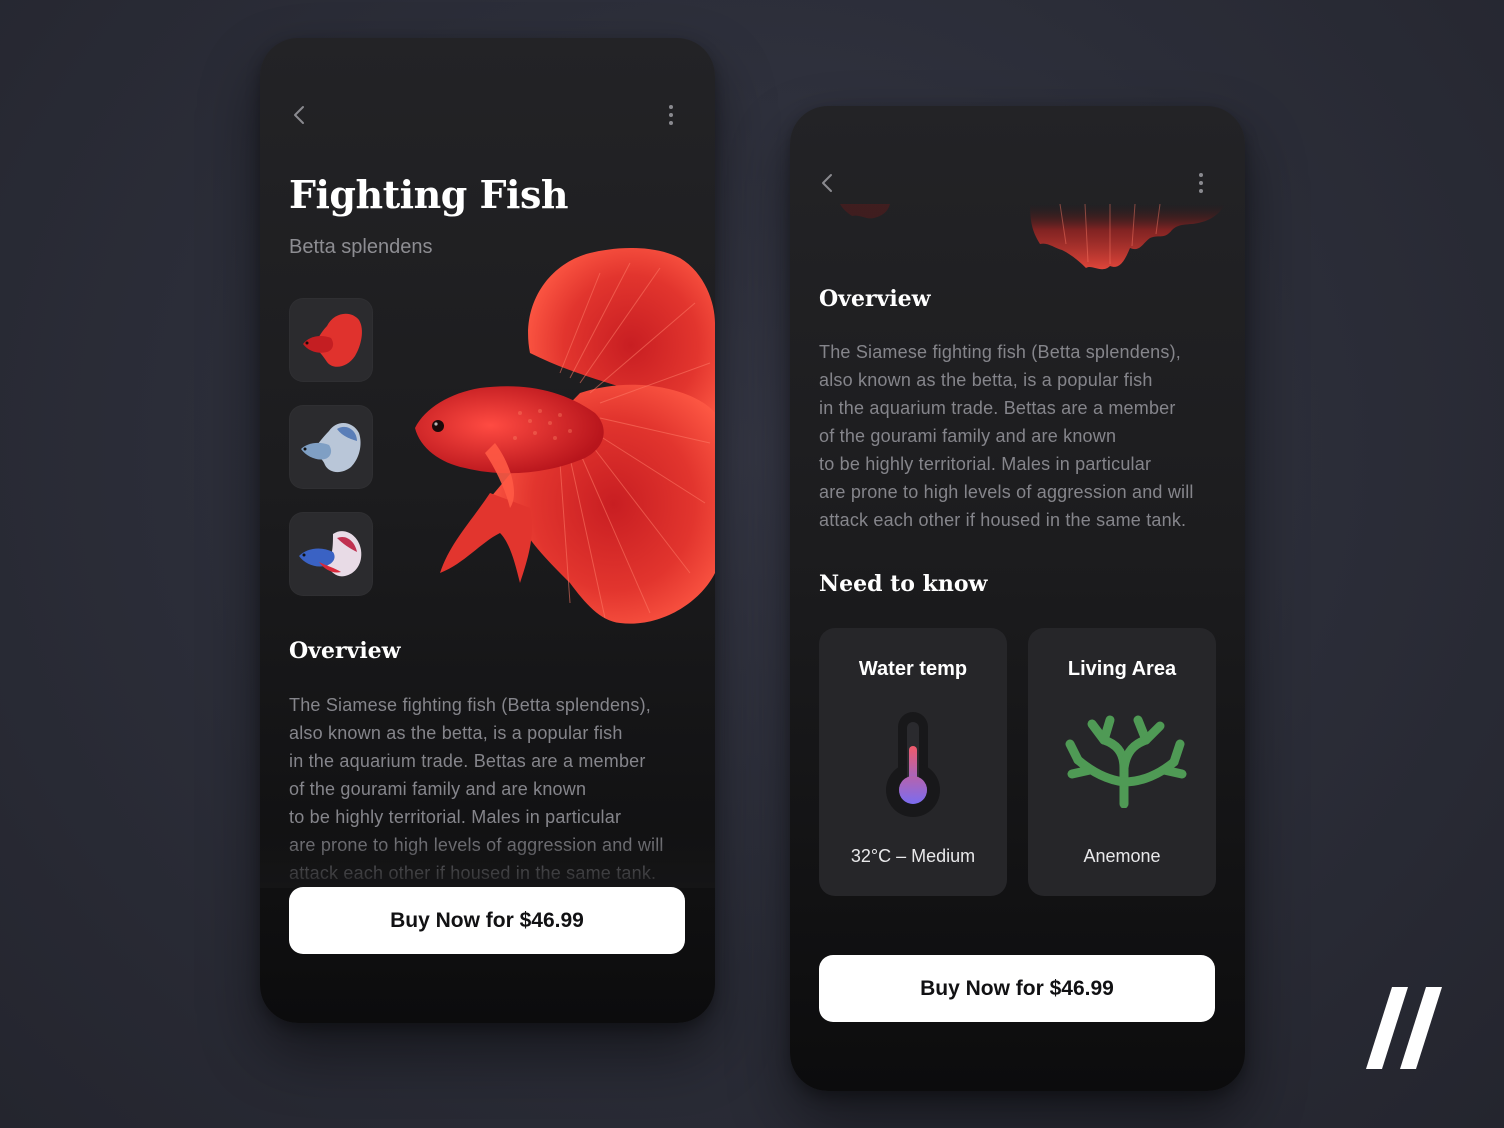 The width and height of the screenshot is (1504, 1128). What do you see at coordinates (913, 856) in the screenshot?
I see `water-temp-value: 32°C – Medium` at bounding box center [913, 856].